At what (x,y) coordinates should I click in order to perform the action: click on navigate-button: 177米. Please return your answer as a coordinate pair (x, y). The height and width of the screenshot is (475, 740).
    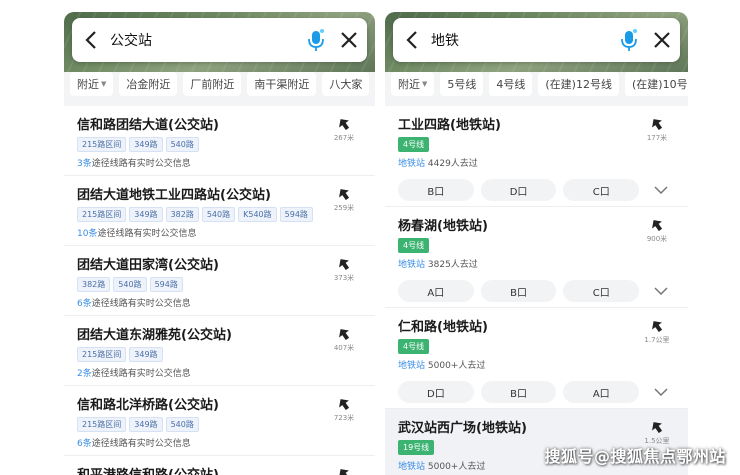
    Looking at the image, I should click on (657, 130).